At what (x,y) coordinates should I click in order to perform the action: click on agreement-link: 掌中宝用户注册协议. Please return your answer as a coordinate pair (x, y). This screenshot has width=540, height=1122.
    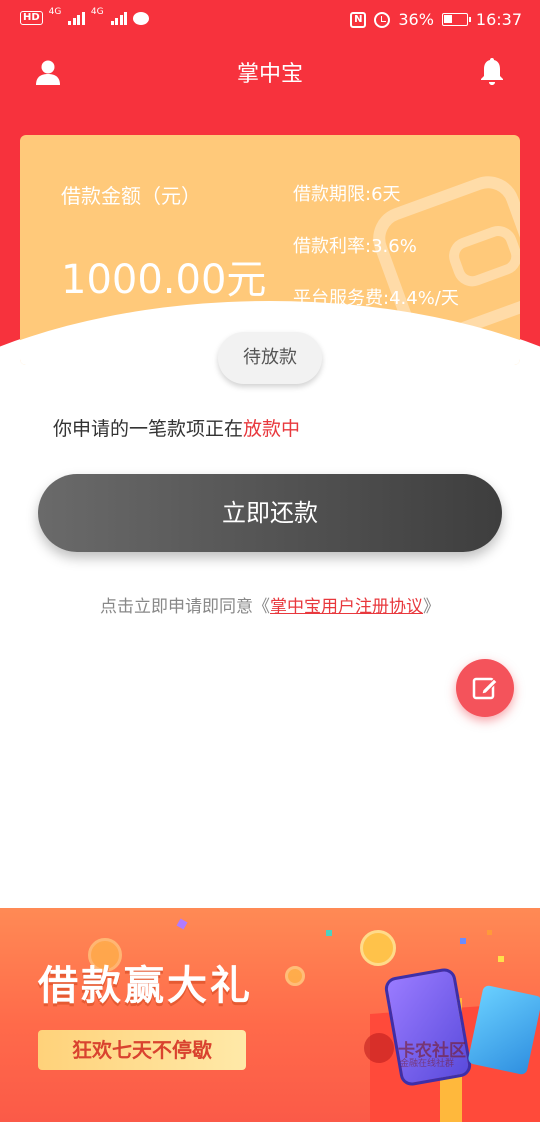
    Looking at the image, I should click on (346, 607).